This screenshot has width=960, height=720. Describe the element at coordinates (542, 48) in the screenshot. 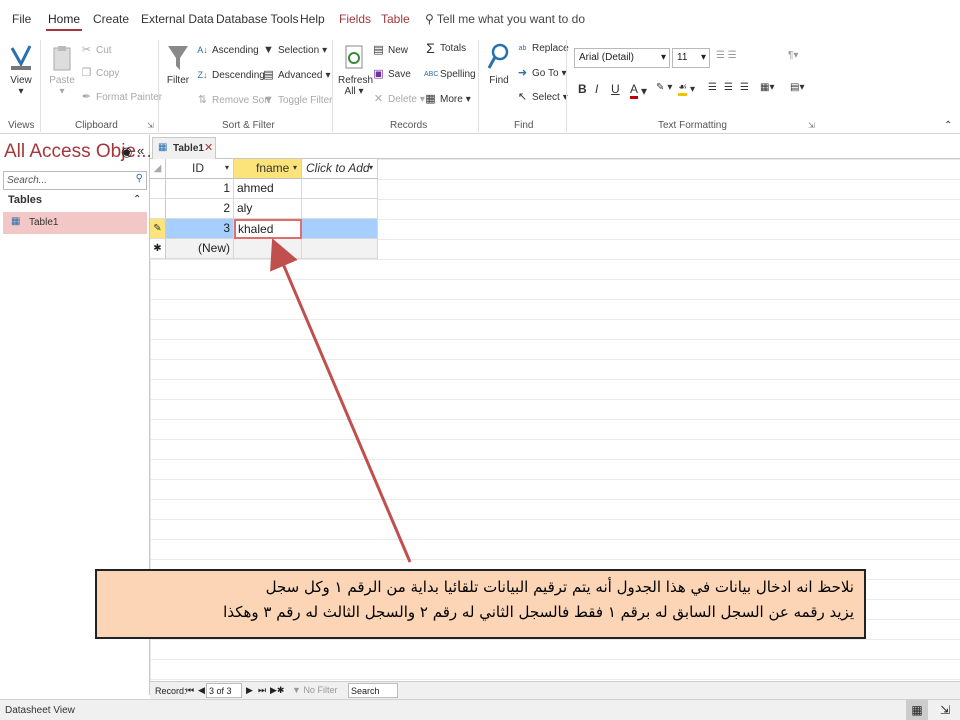

I see `replace-button: ab Replace` at that location.